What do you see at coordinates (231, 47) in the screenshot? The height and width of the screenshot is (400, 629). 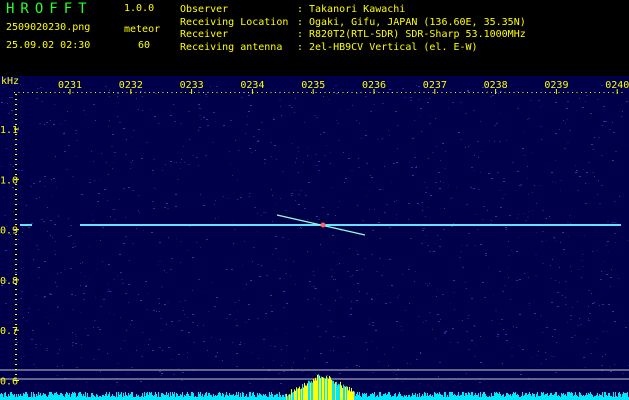 I see `info-key: Receiving antenna` at bounding box center [231, 47].